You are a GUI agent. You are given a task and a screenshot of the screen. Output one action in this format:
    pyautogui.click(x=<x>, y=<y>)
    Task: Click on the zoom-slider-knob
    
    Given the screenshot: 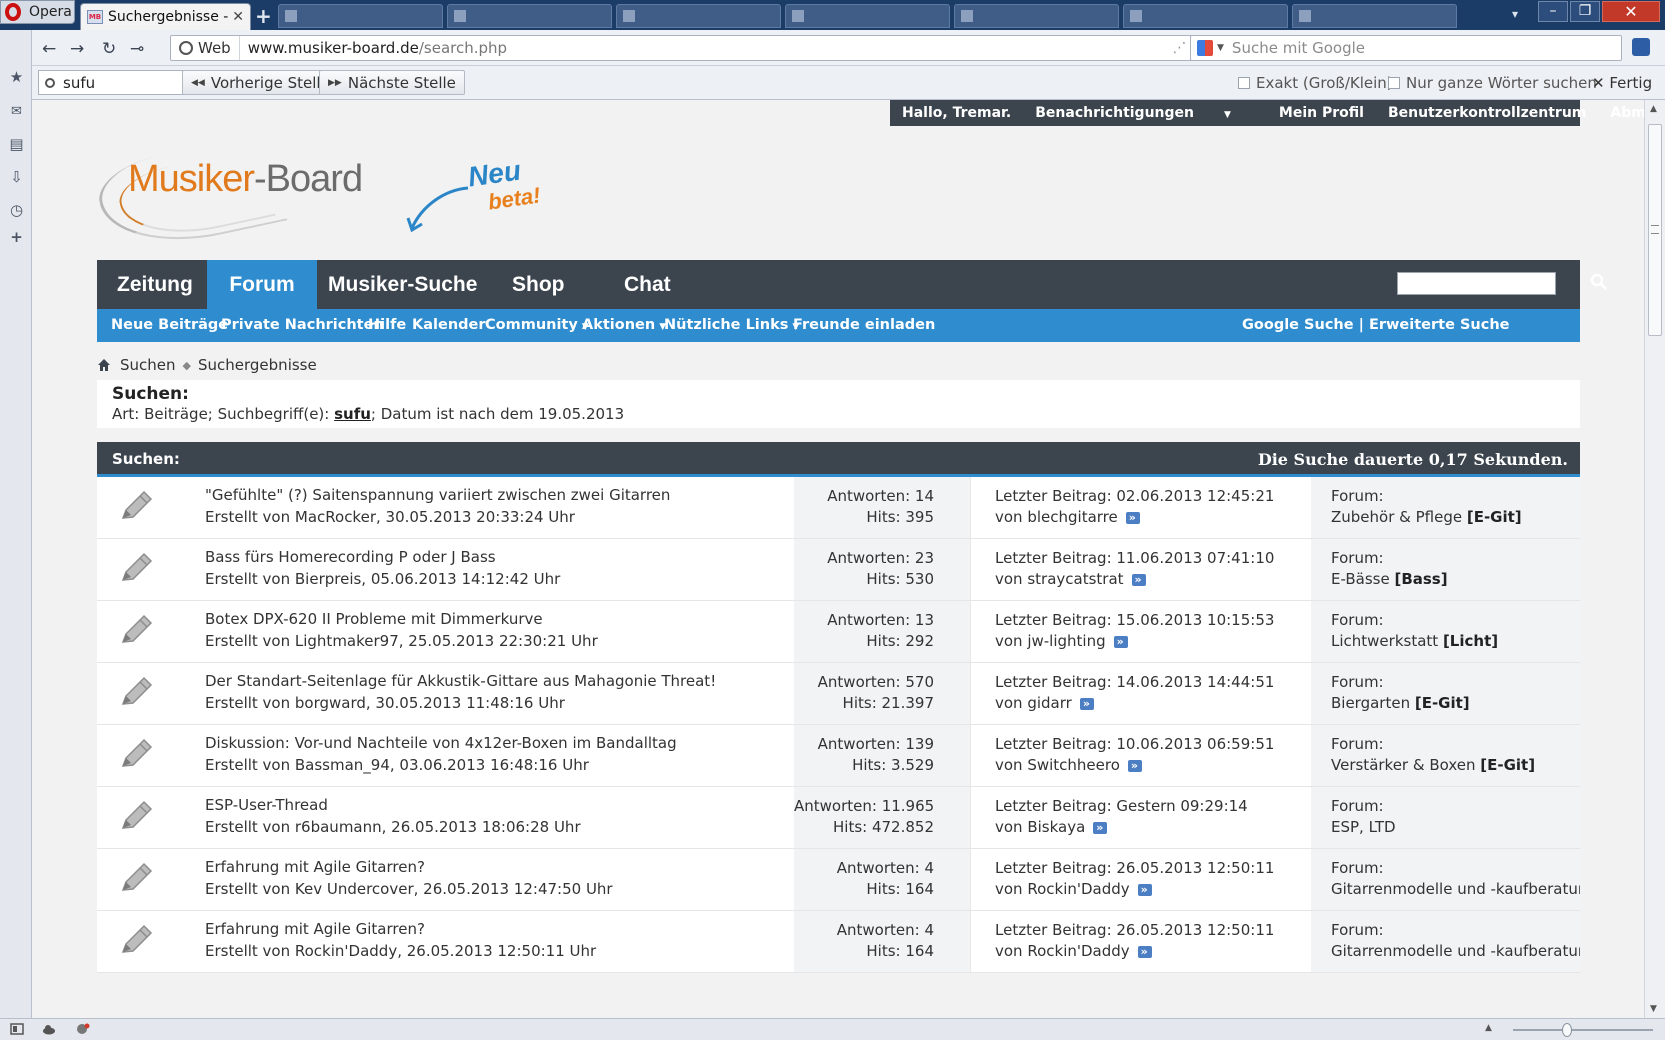 What is the action you would take?
    pyautogui.click(x=1567, y=1030)
    